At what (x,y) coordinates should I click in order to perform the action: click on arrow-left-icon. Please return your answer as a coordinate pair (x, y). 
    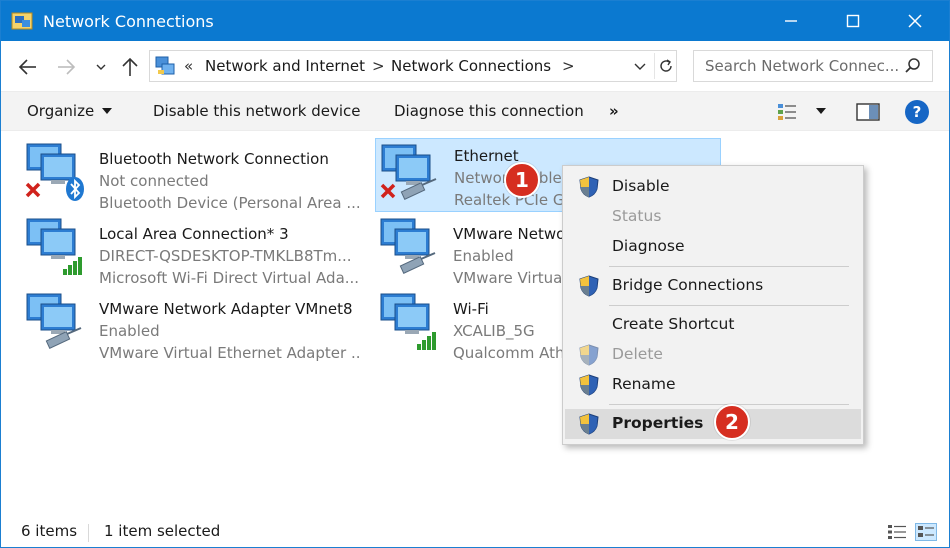
    Looking at the image, I should click on (27, 67).